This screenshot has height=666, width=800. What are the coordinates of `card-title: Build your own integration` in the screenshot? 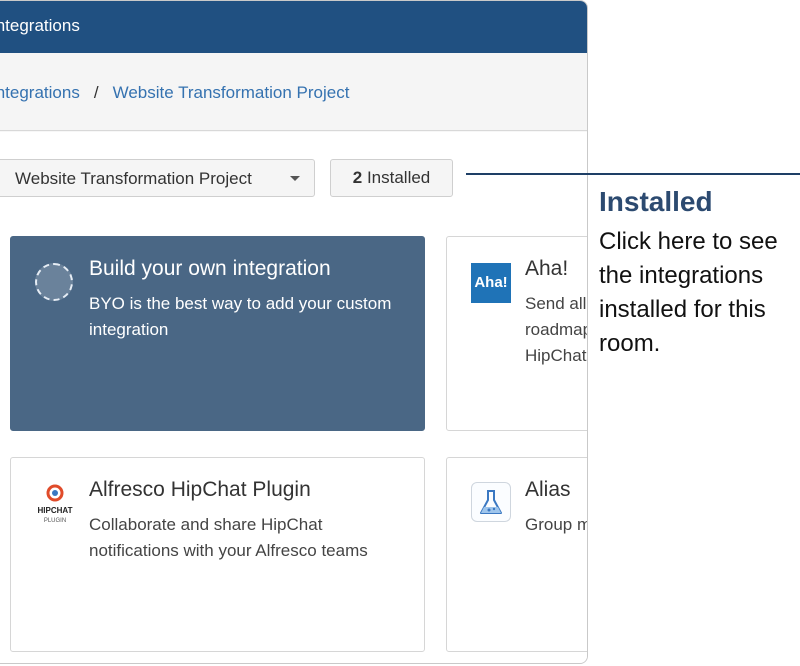 It's located at (210, 268).